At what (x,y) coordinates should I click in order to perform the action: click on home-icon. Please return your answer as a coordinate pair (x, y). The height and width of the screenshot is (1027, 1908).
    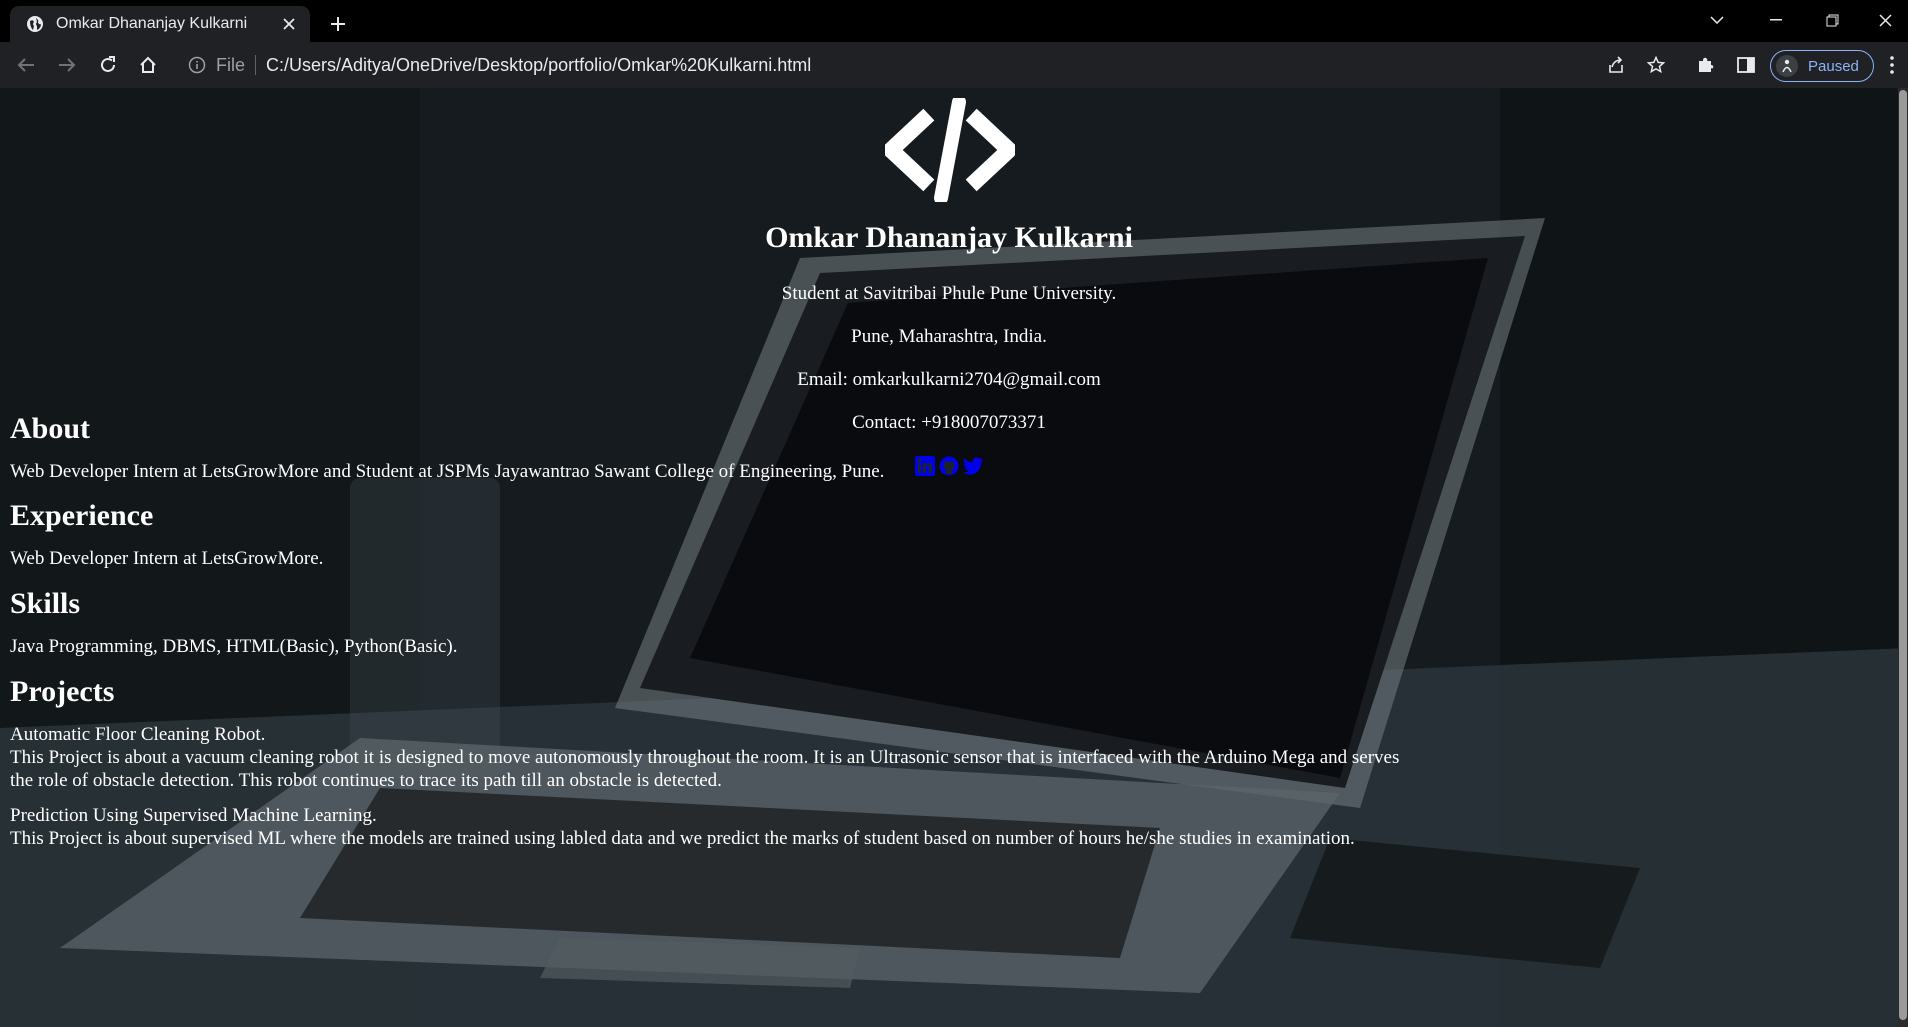
    Looking at the image, I should click on (148, 64).